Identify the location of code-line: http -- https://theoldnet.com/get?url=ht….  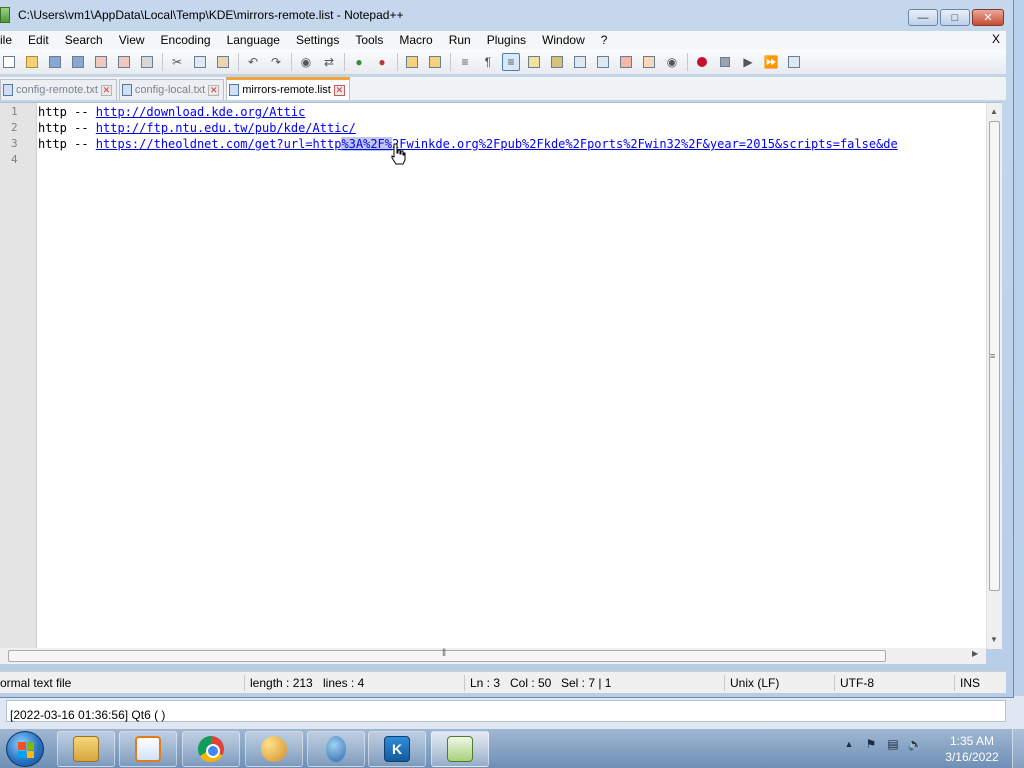
(468, 144).